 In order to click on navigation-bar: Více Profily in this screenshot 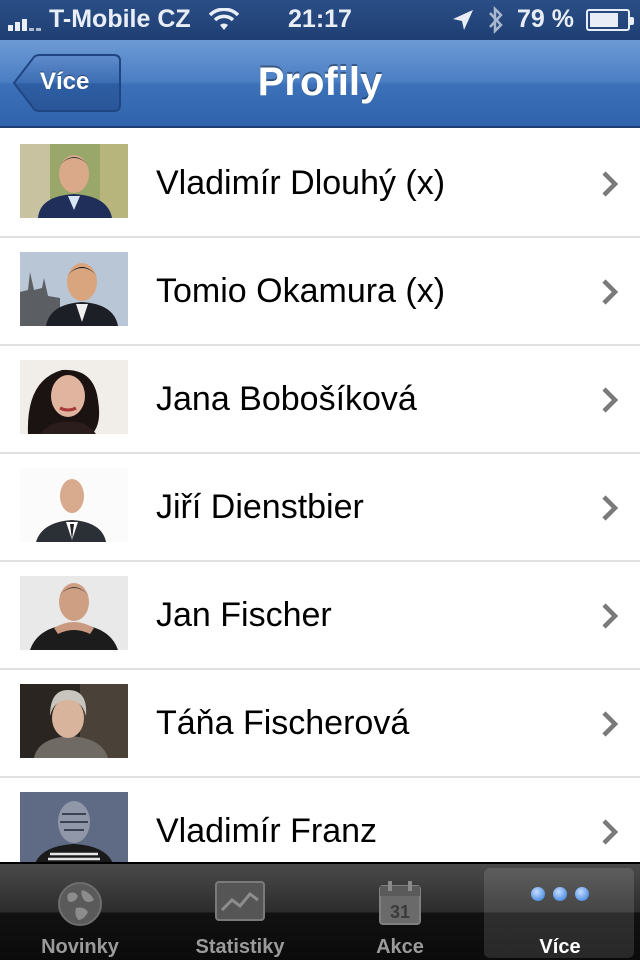, I will do `click(320, 84)`.